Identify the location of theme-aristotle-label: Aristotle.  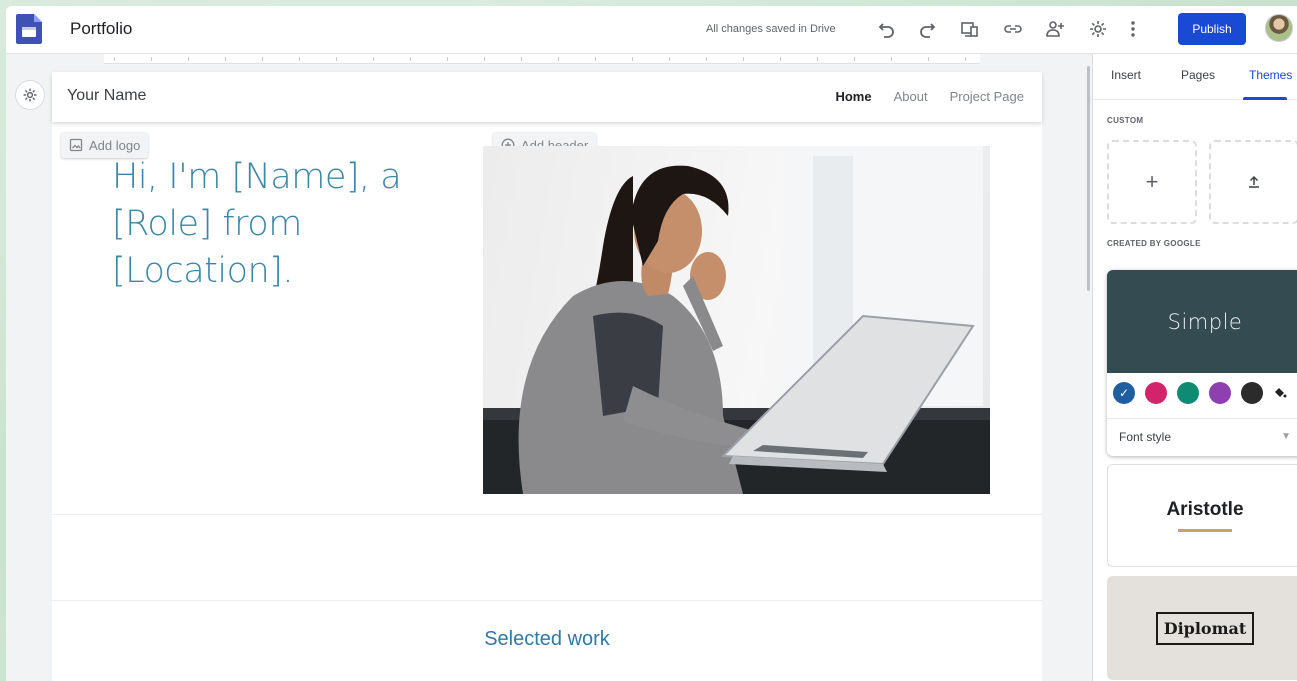
(1205, 509).